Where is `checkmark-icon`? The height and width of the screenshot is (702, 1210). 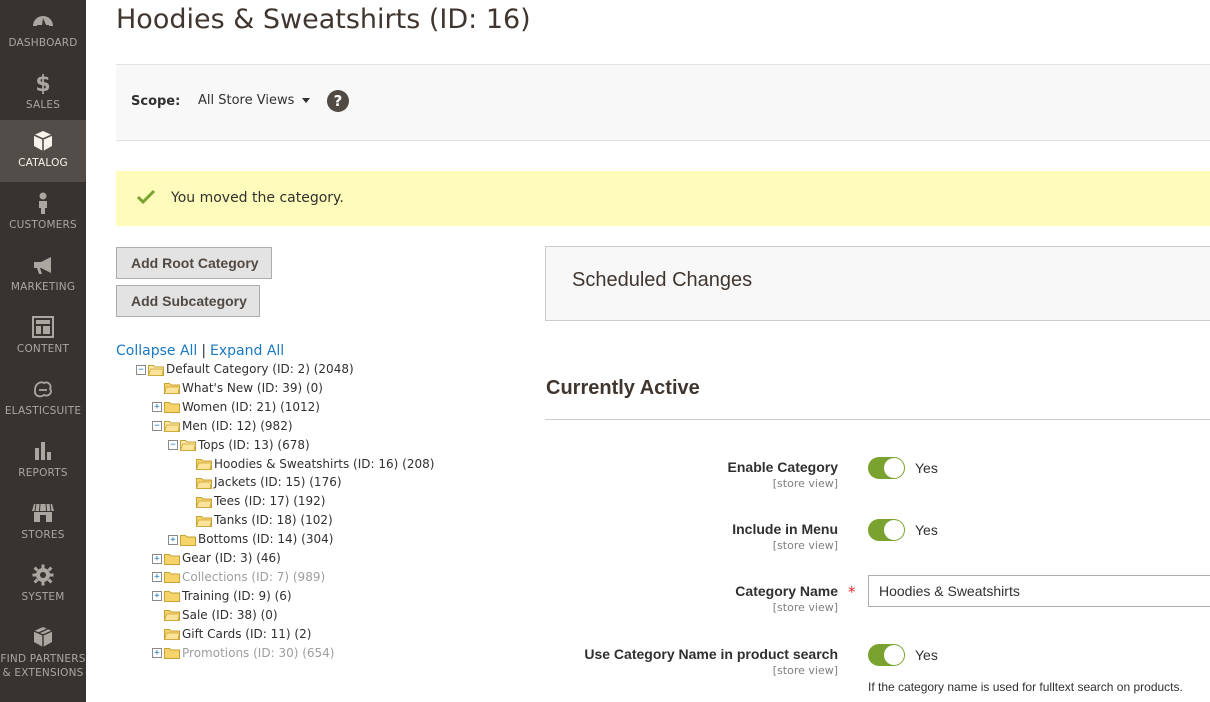
checkmark-icon is located at coordinates (146, 197).